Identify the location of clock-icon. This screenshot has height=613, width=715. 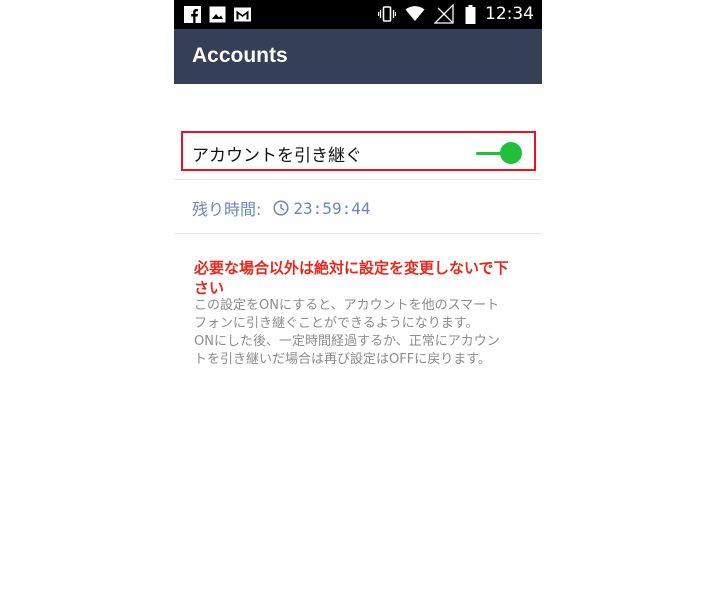
(281, 208).